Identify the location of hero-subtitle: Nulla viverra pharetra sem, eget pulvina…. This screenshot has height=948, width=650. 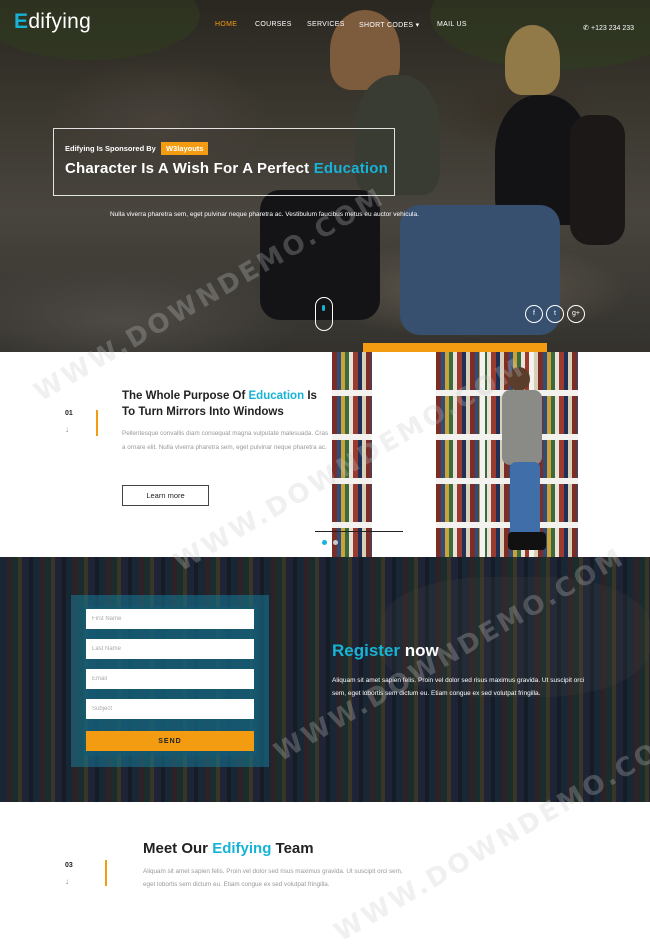
(264, 214).